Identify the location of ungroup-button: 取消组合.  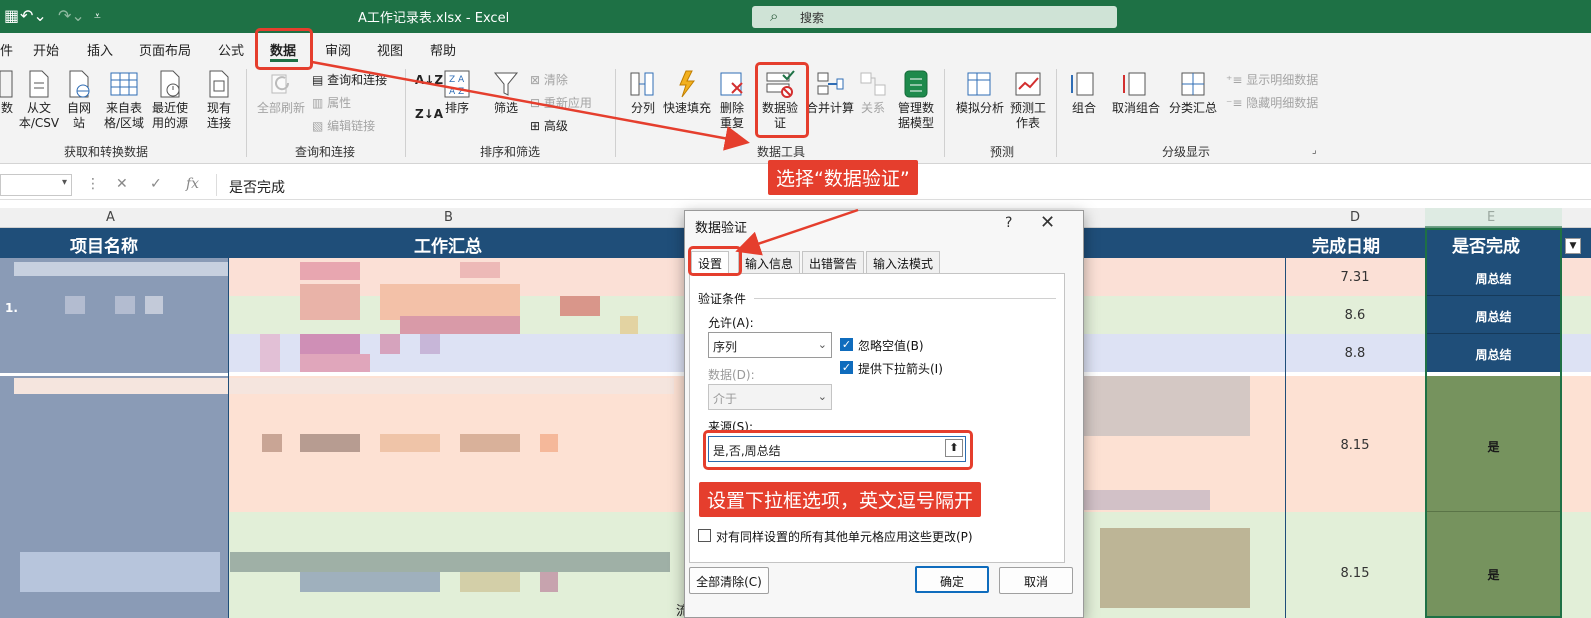
(1136, 92).